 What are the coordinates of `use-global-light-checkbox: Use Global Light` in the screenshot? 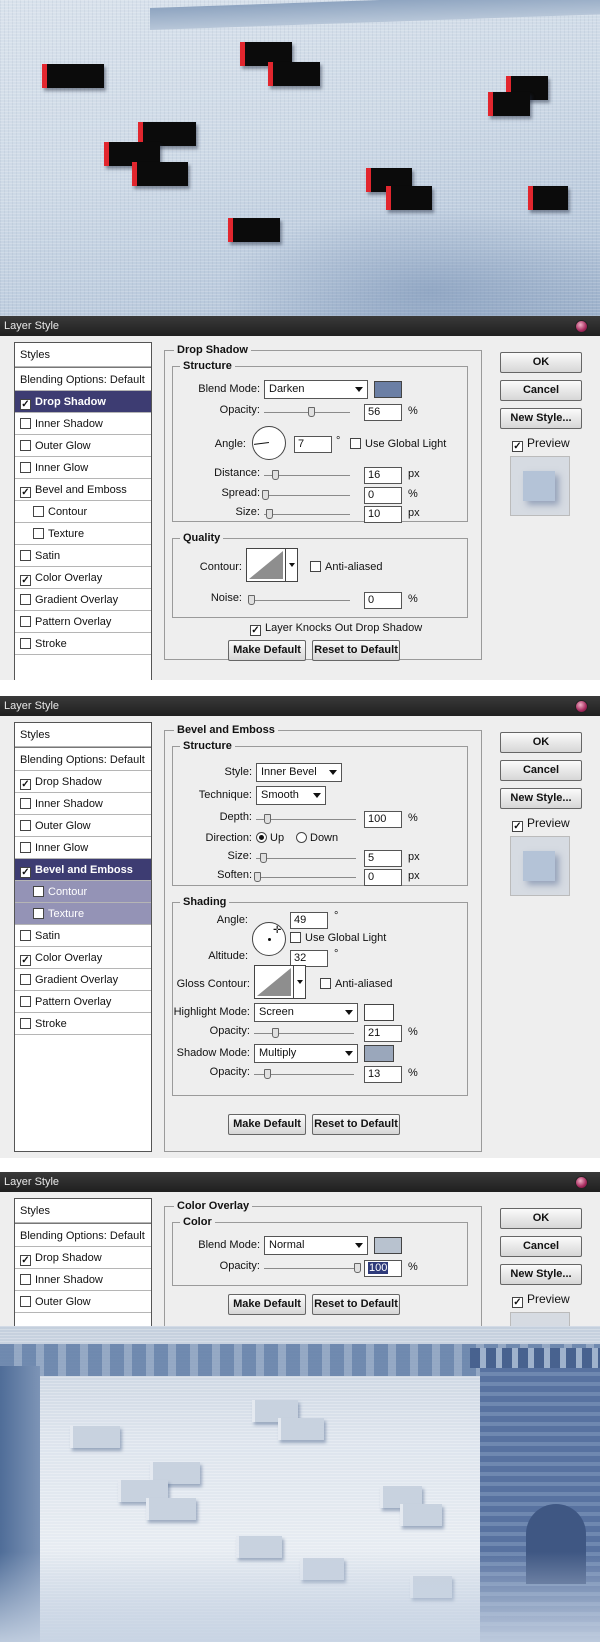 It's located at (338, 938).